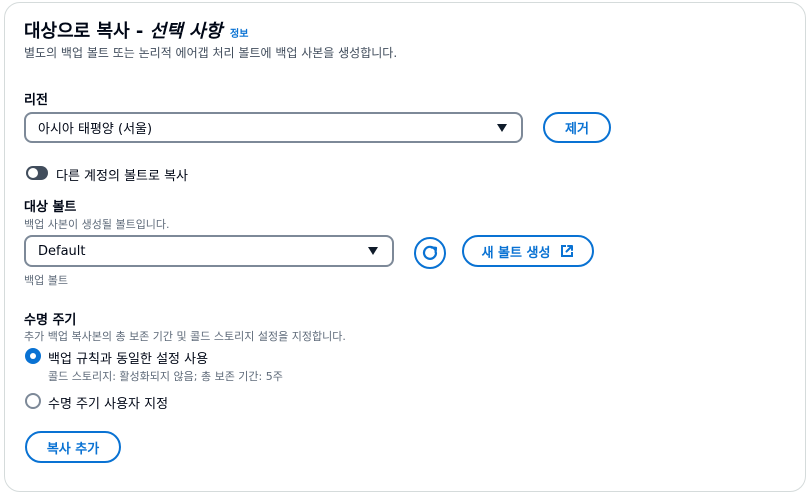 This screenshot has height=492, width=811. What do you see at coordinates (95, 129) in the screenshot?
I see `region-select-value: 아시아 태평양 (서울)` at bounding box center [95, 129].